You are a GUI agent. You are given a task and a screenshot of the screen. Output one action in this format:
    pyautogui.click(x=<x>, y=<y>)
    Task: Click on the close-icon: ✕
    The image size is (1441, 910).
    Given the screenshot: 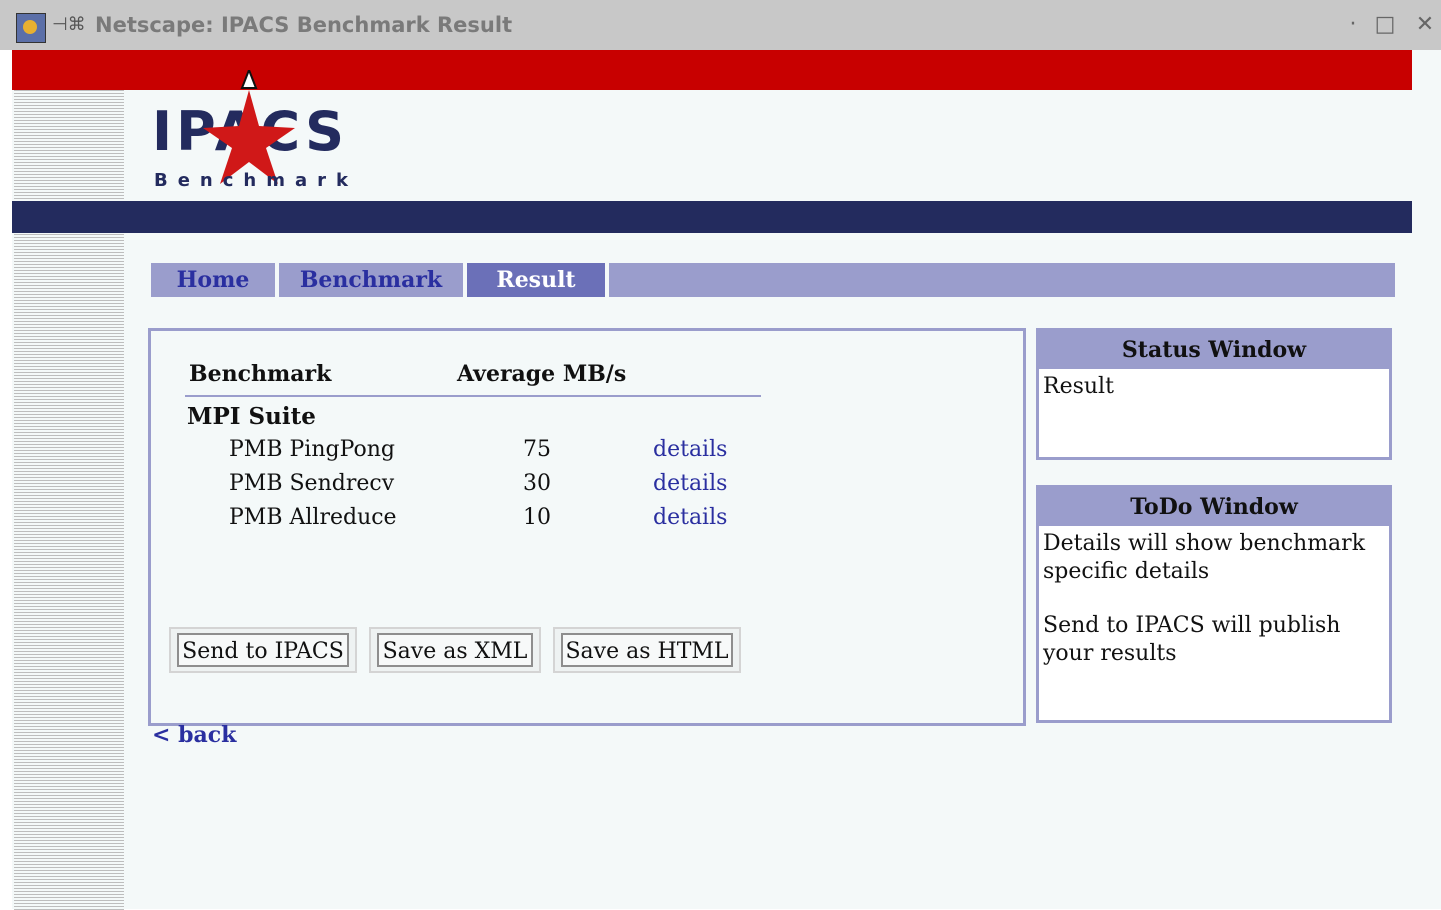 What is the action you would take?
    pyautogui.click(x=1425, y=25)
    